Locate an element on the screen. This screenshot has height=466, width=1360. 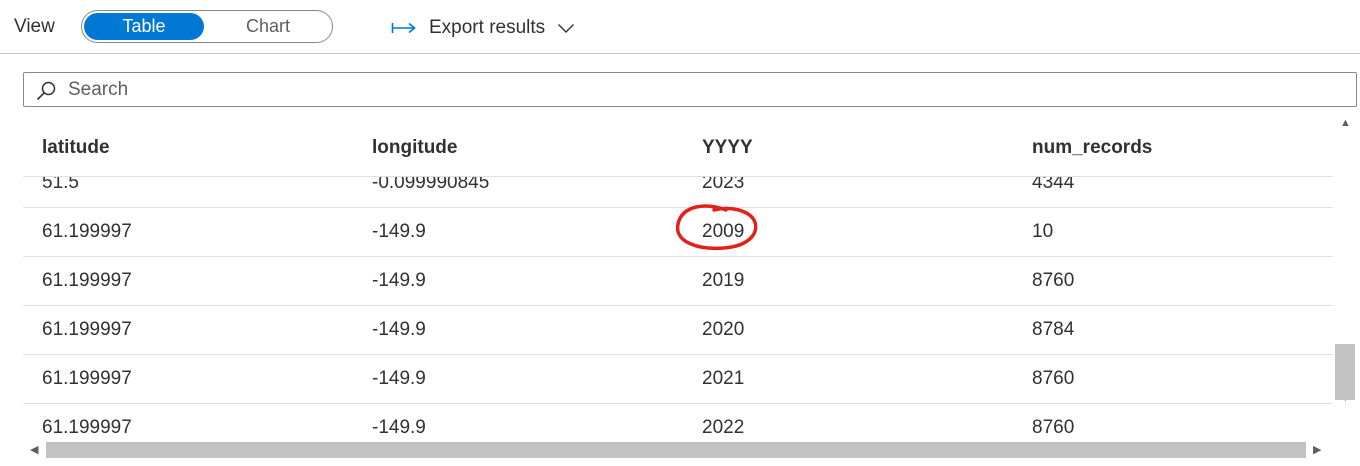
table-row: 61.199997 -149.9 2009 10 is located at coordinates (678, 232).